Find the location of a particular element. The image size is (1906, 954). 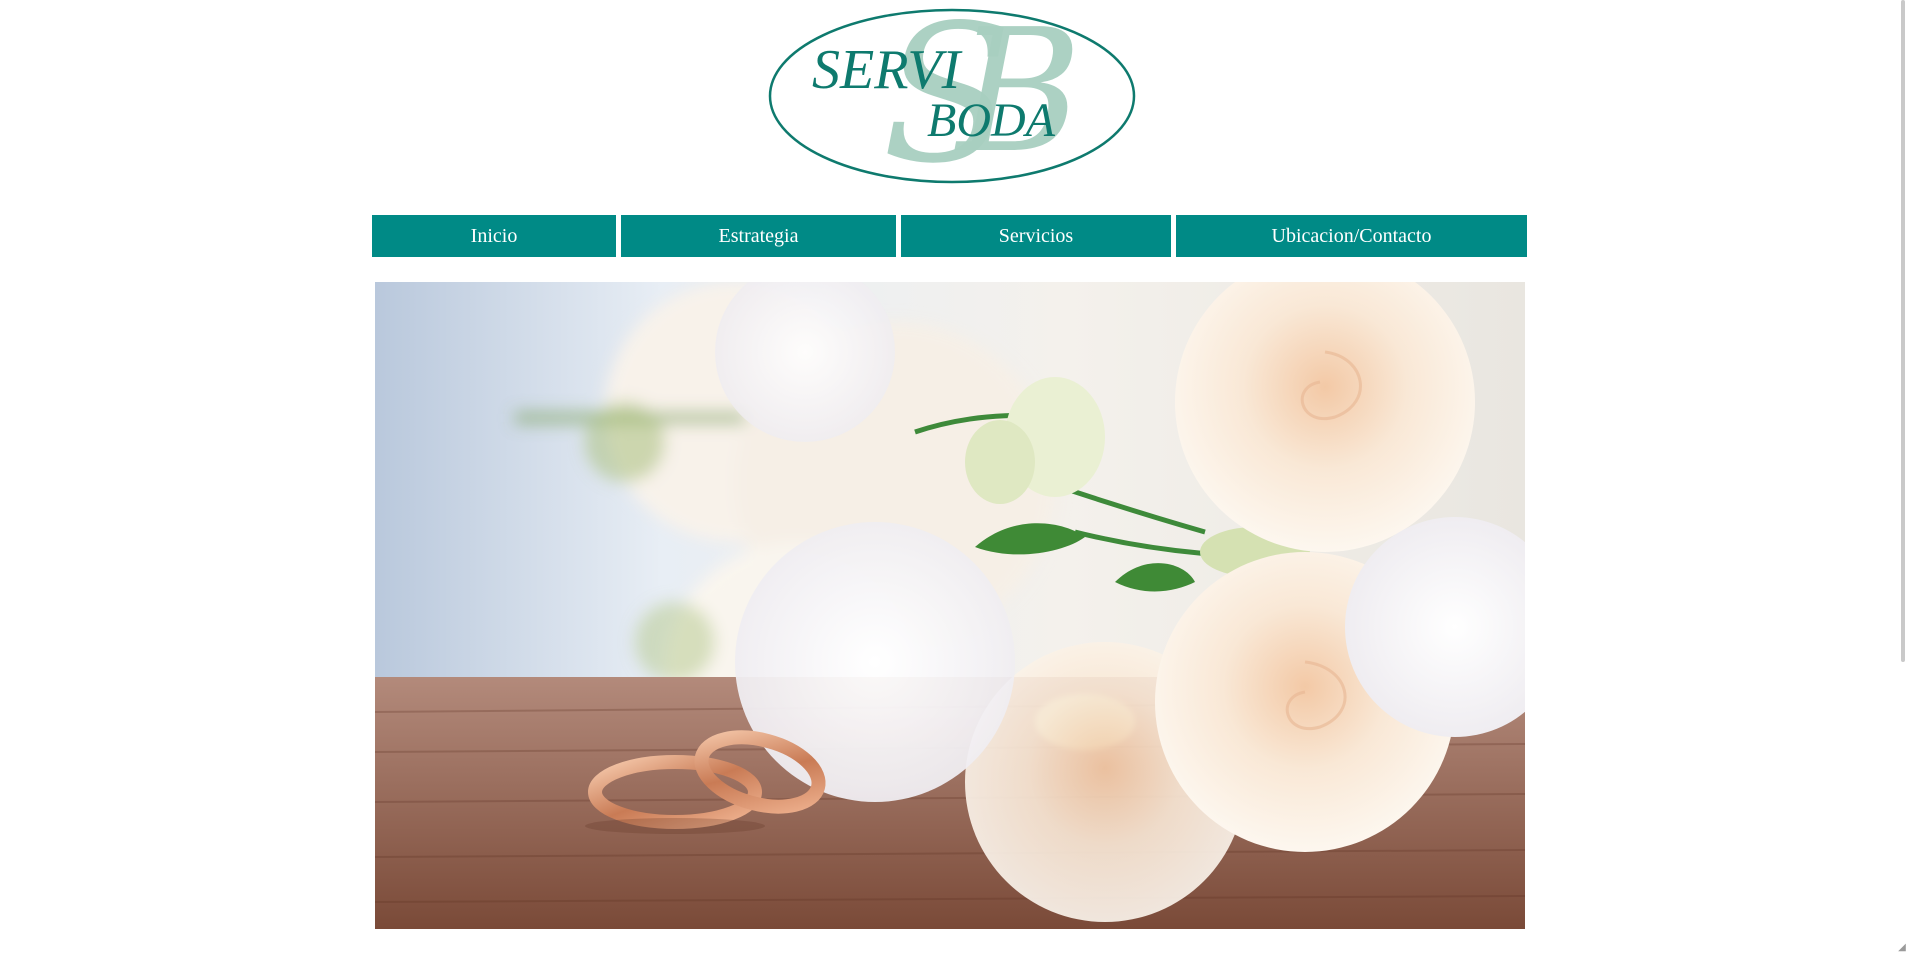

scrollbar-thumb is located at coordinates (1903, 331).